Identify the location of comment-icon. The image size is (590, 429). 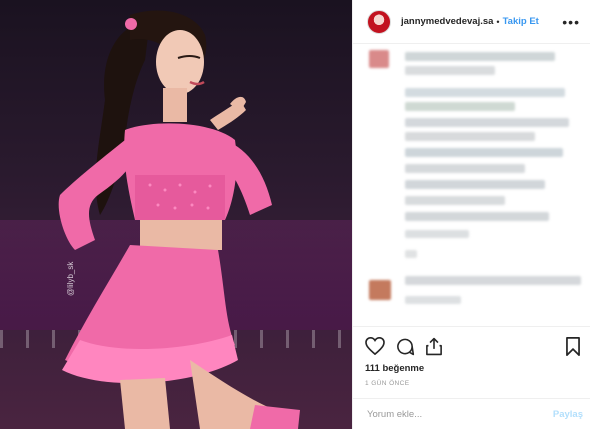
(405, 346).